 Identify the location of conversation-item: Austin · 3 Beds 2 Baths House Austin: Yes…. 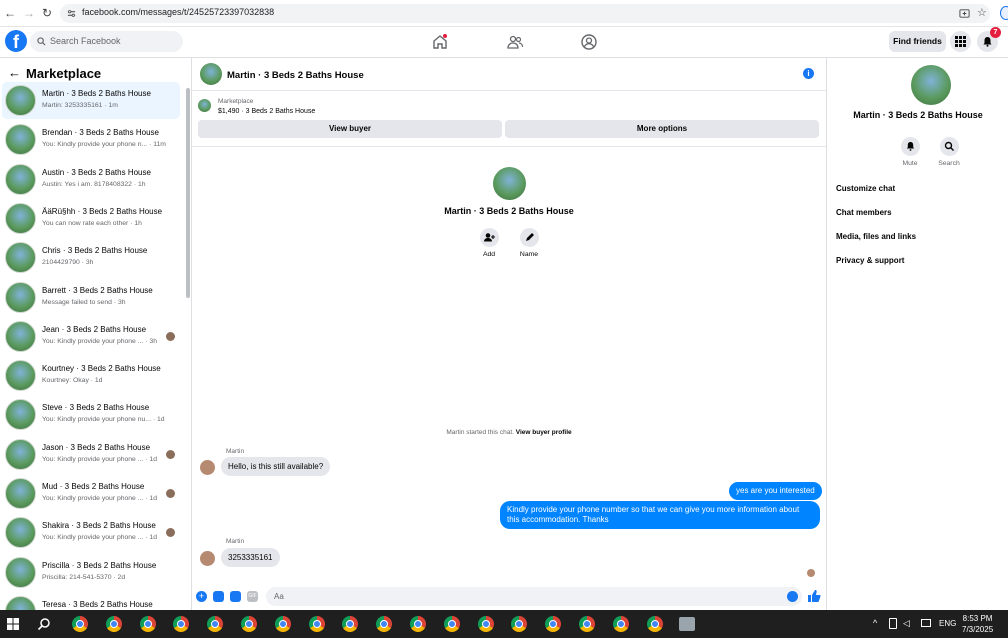
(91, 179).